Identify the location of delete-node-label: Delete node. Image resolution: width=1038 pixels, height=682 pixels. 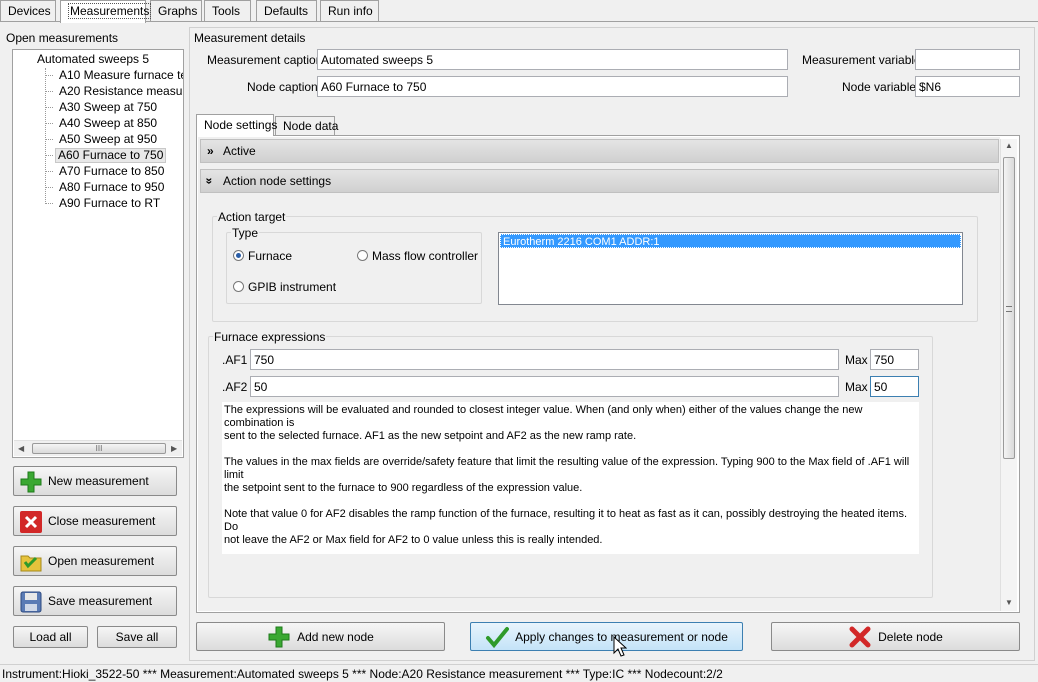
(910, 636).